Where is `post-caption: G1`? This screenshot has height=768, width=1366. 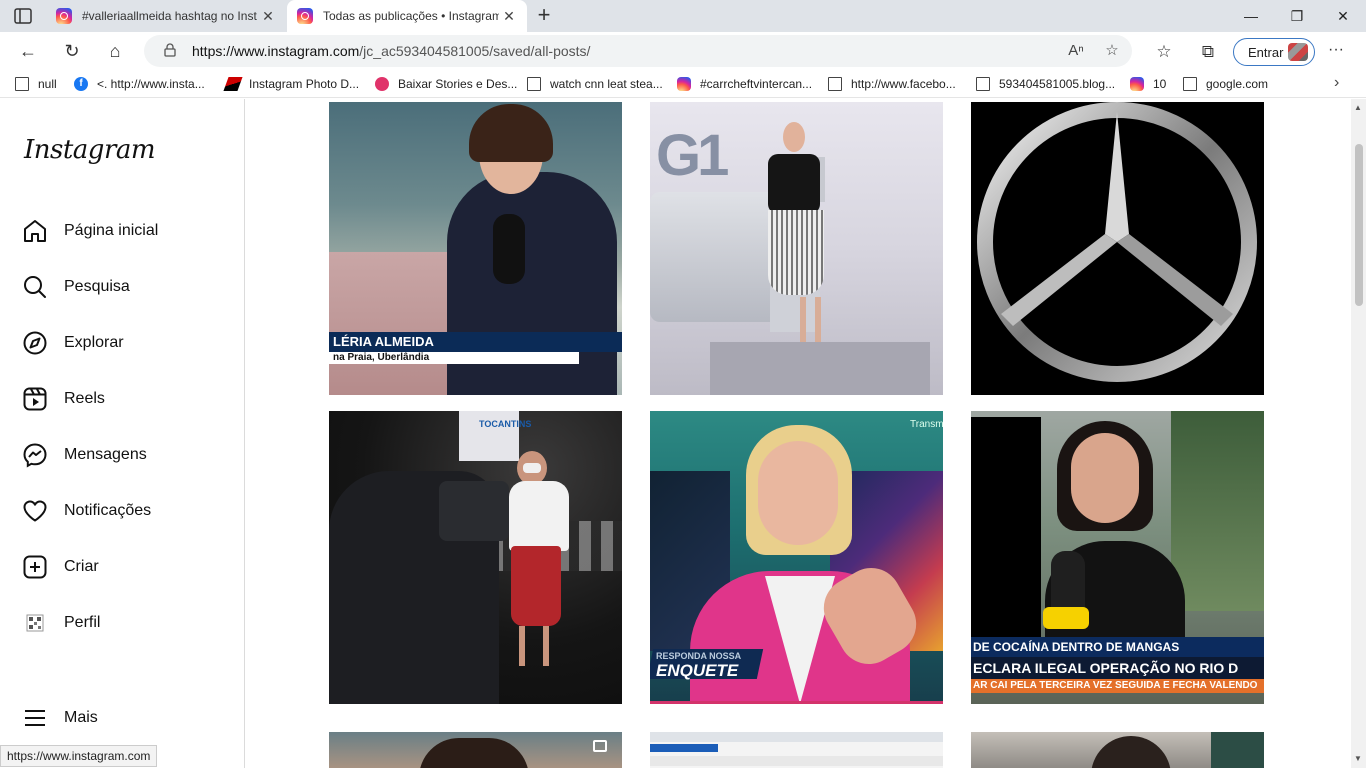
post-caption: G1 is located at coordinates (692, 155).